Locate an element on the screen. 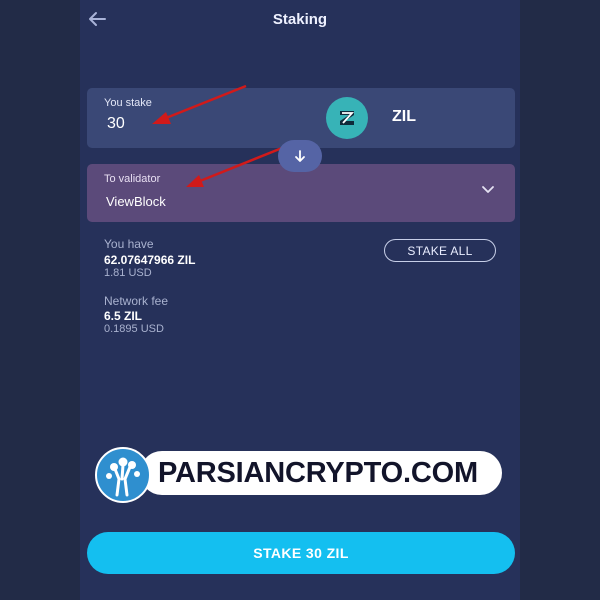 This screenshot has width=600, height=600. stake-all-button: STAKE ALL is located at coordinates (440, 250).